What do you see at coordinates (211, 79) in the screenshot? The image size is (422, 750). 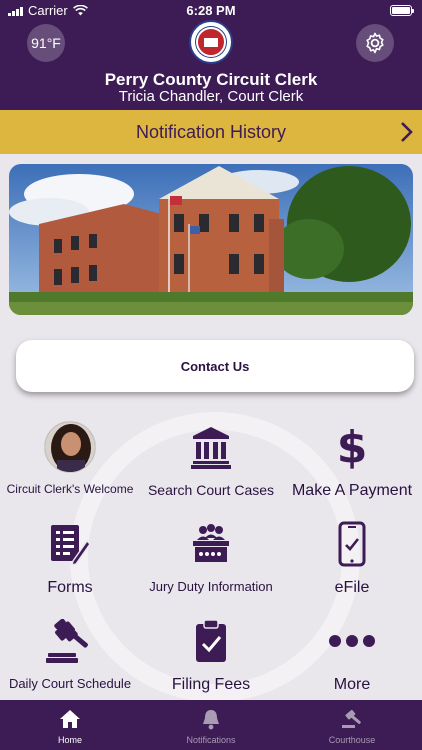 I see `app-title: Perry County Circuit Clerk` at bounding box center [211, 79].